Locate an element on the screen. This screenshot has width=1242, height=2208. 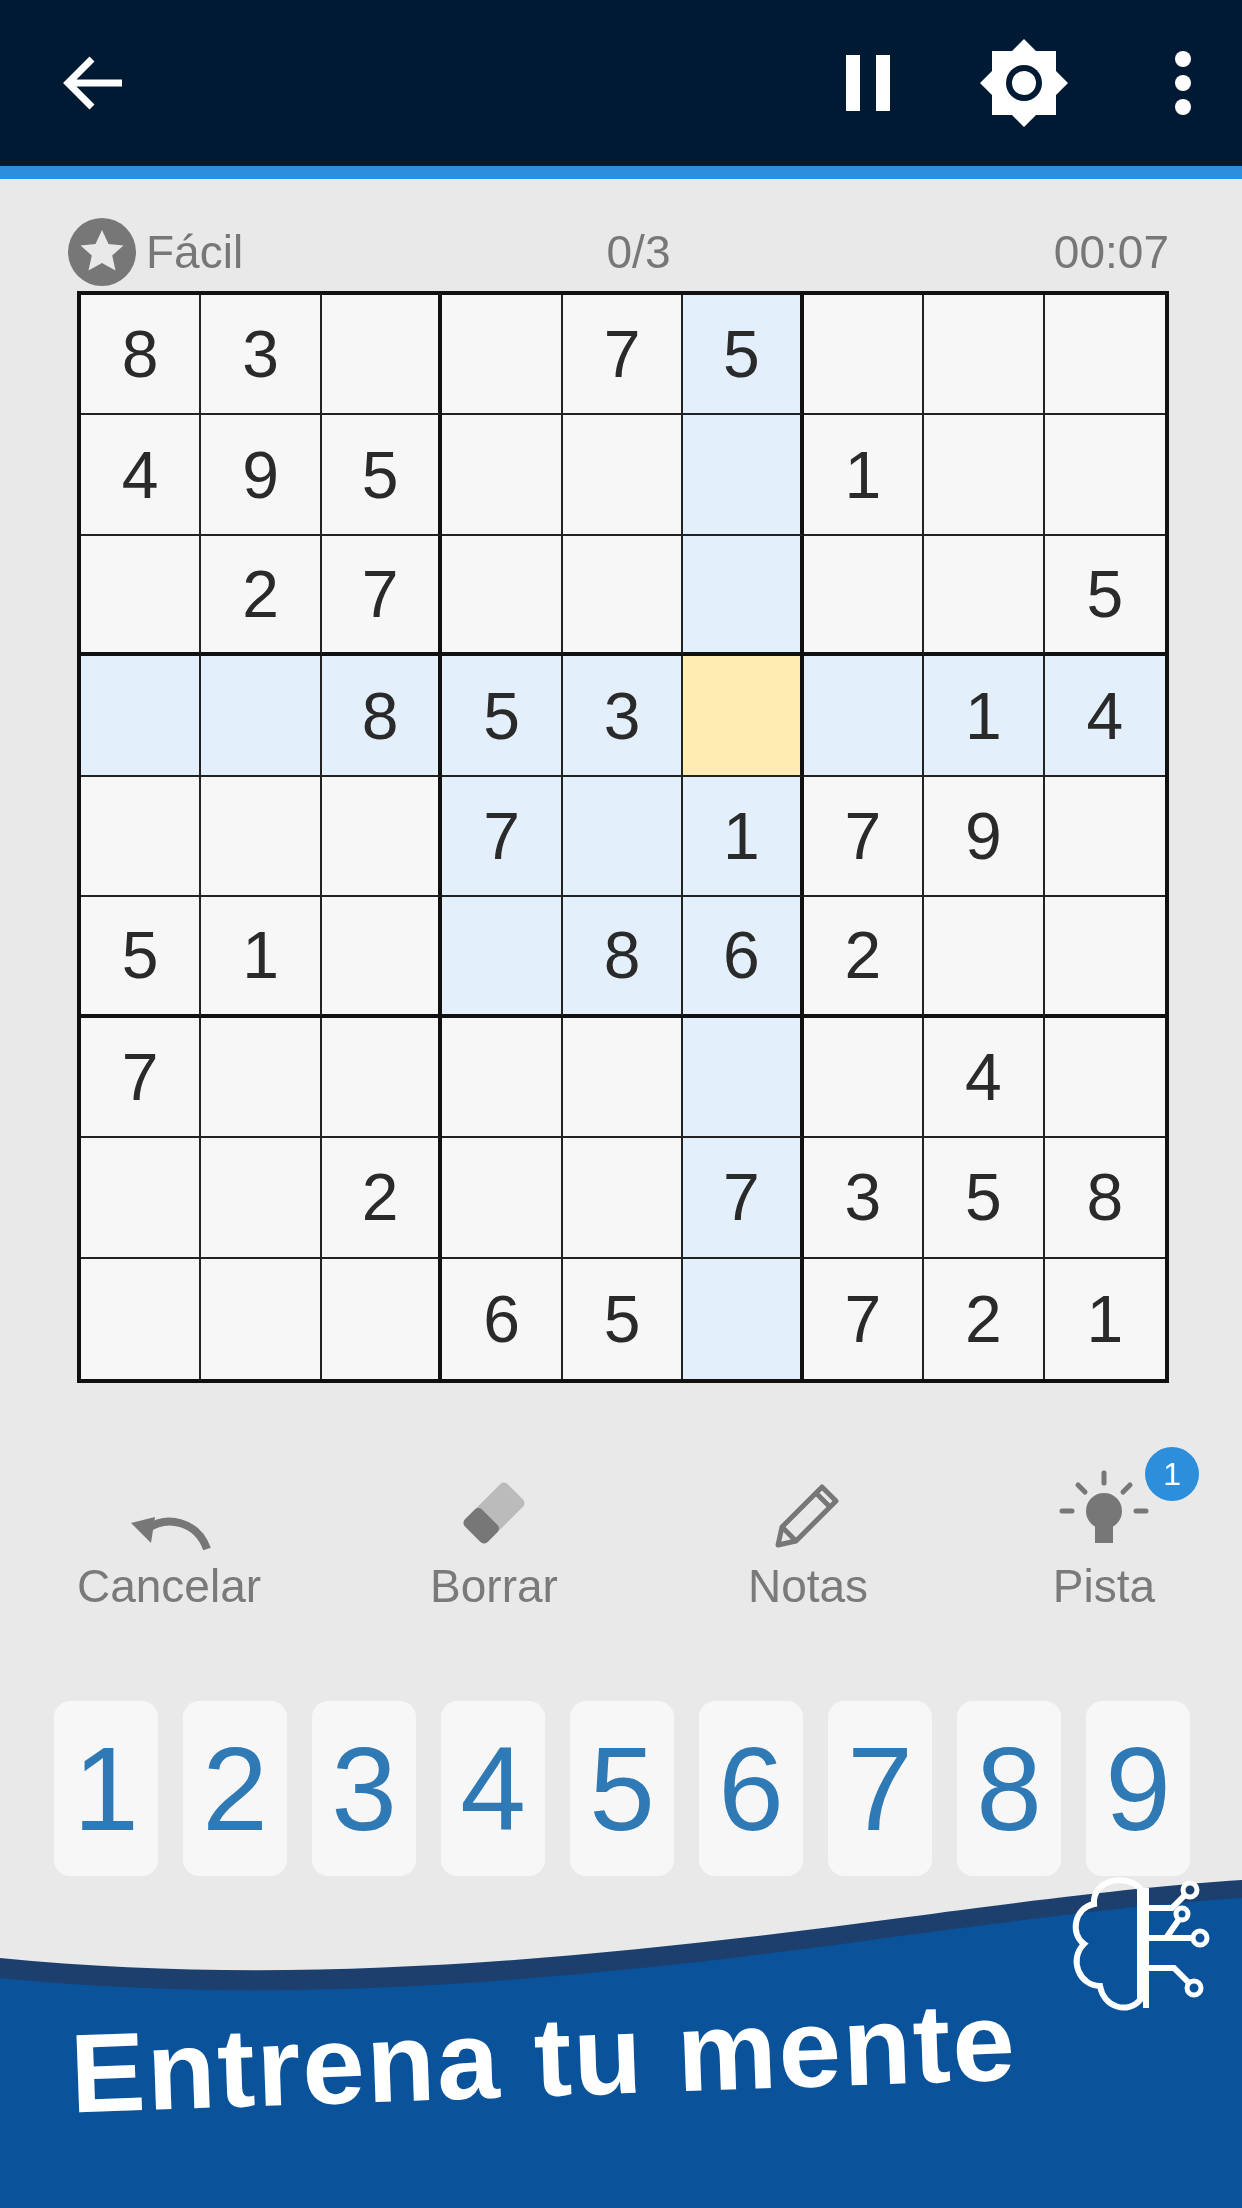
number-key: 5 is located at coordinates (622, 1788).